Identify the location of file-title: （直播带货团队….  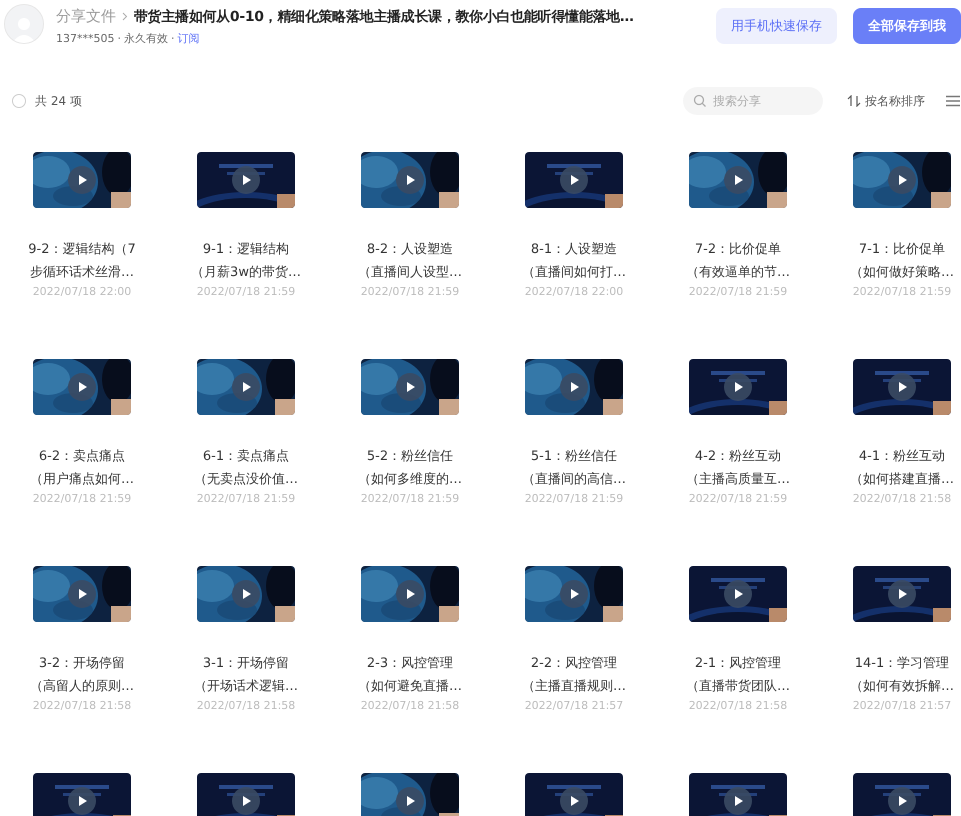
(738, 686).